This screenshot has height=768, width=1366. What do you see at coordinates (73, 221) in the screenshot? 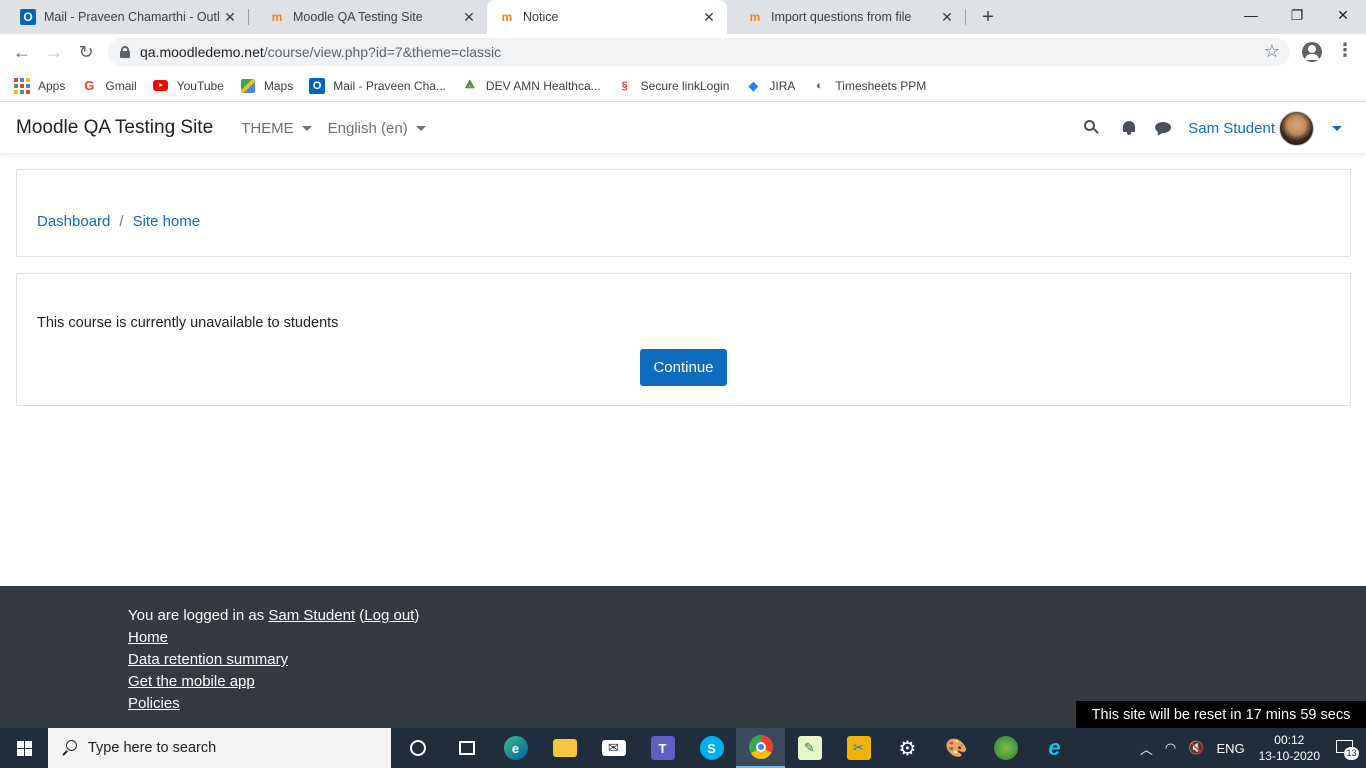
I see `breadcrumb-dashboard: Dashboard` at bounding box center [73, 221].